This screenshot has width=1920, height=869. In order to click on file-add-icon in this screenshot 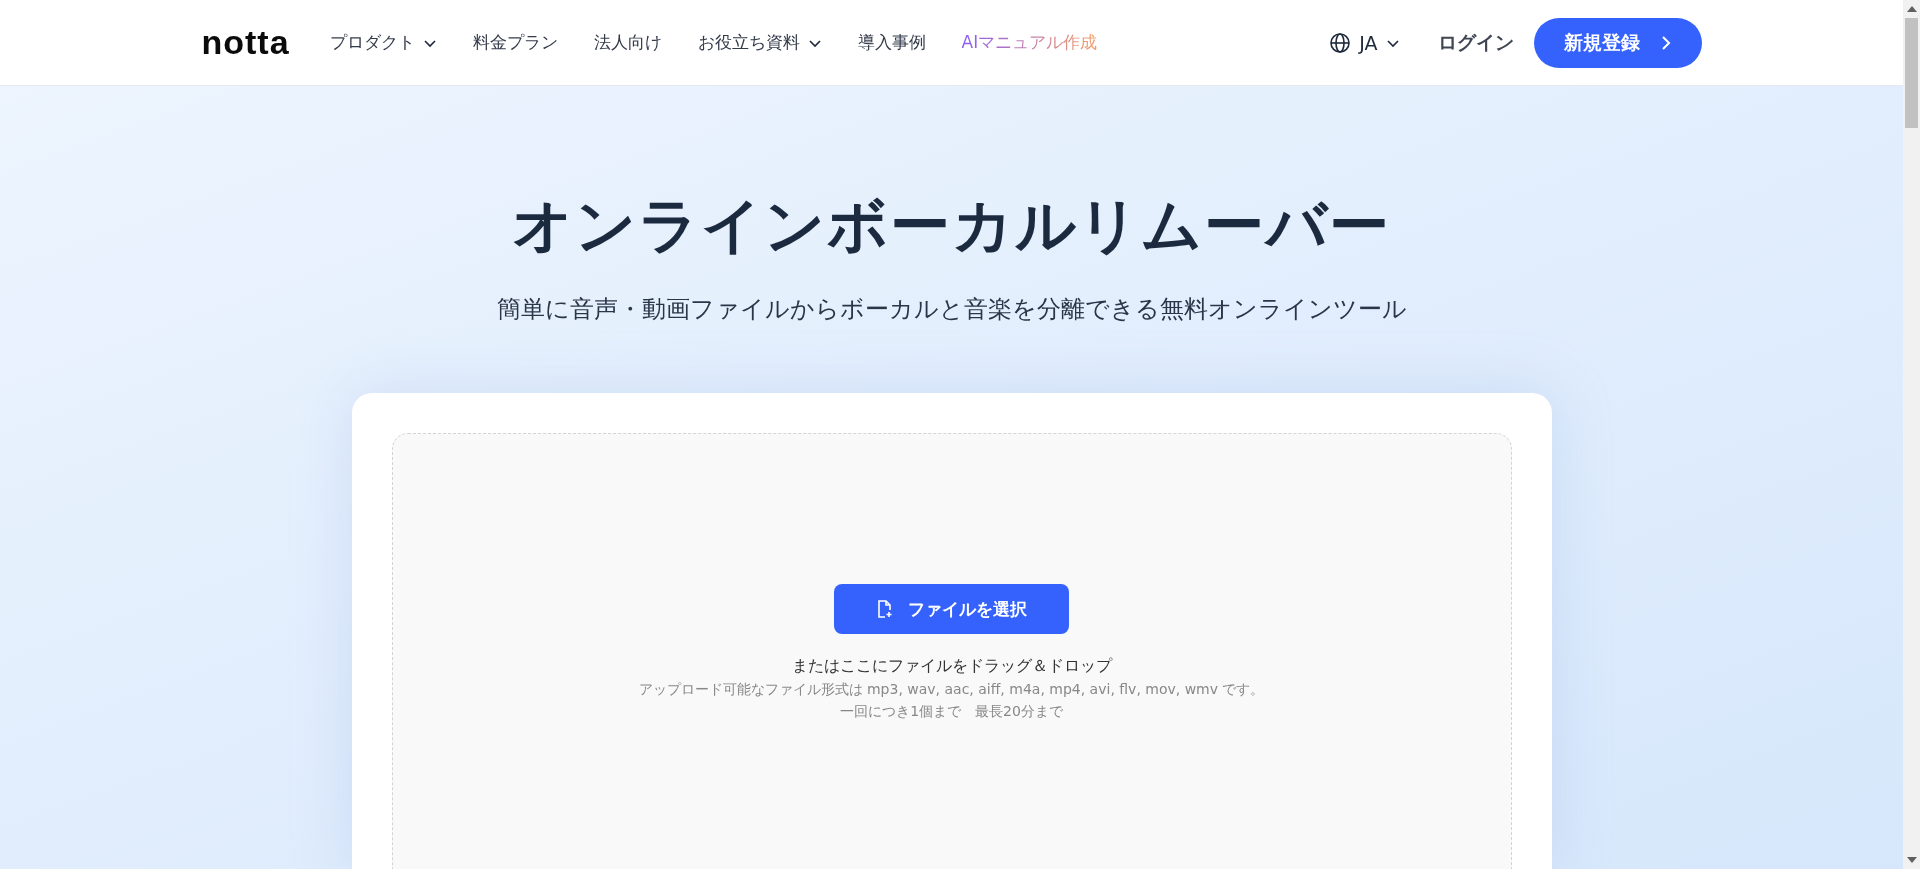, I will do `click(885, 609)`.